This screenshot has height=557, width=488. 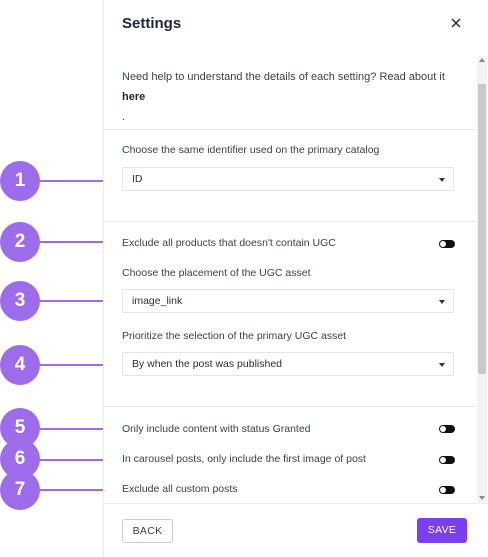 I want to click on callout-7: 7, so click(x=20, y=490).